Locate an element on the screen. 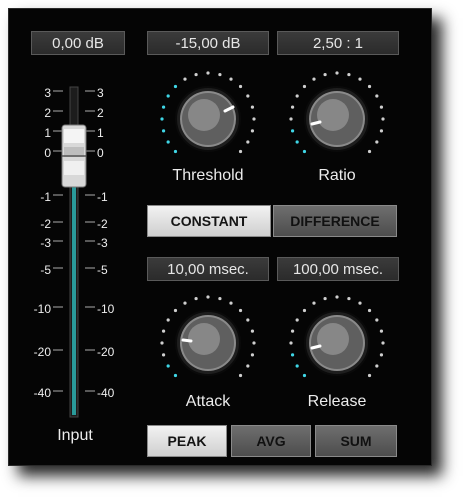  threshold-readout: -15,00 dB is located at coordinates (208, 43).